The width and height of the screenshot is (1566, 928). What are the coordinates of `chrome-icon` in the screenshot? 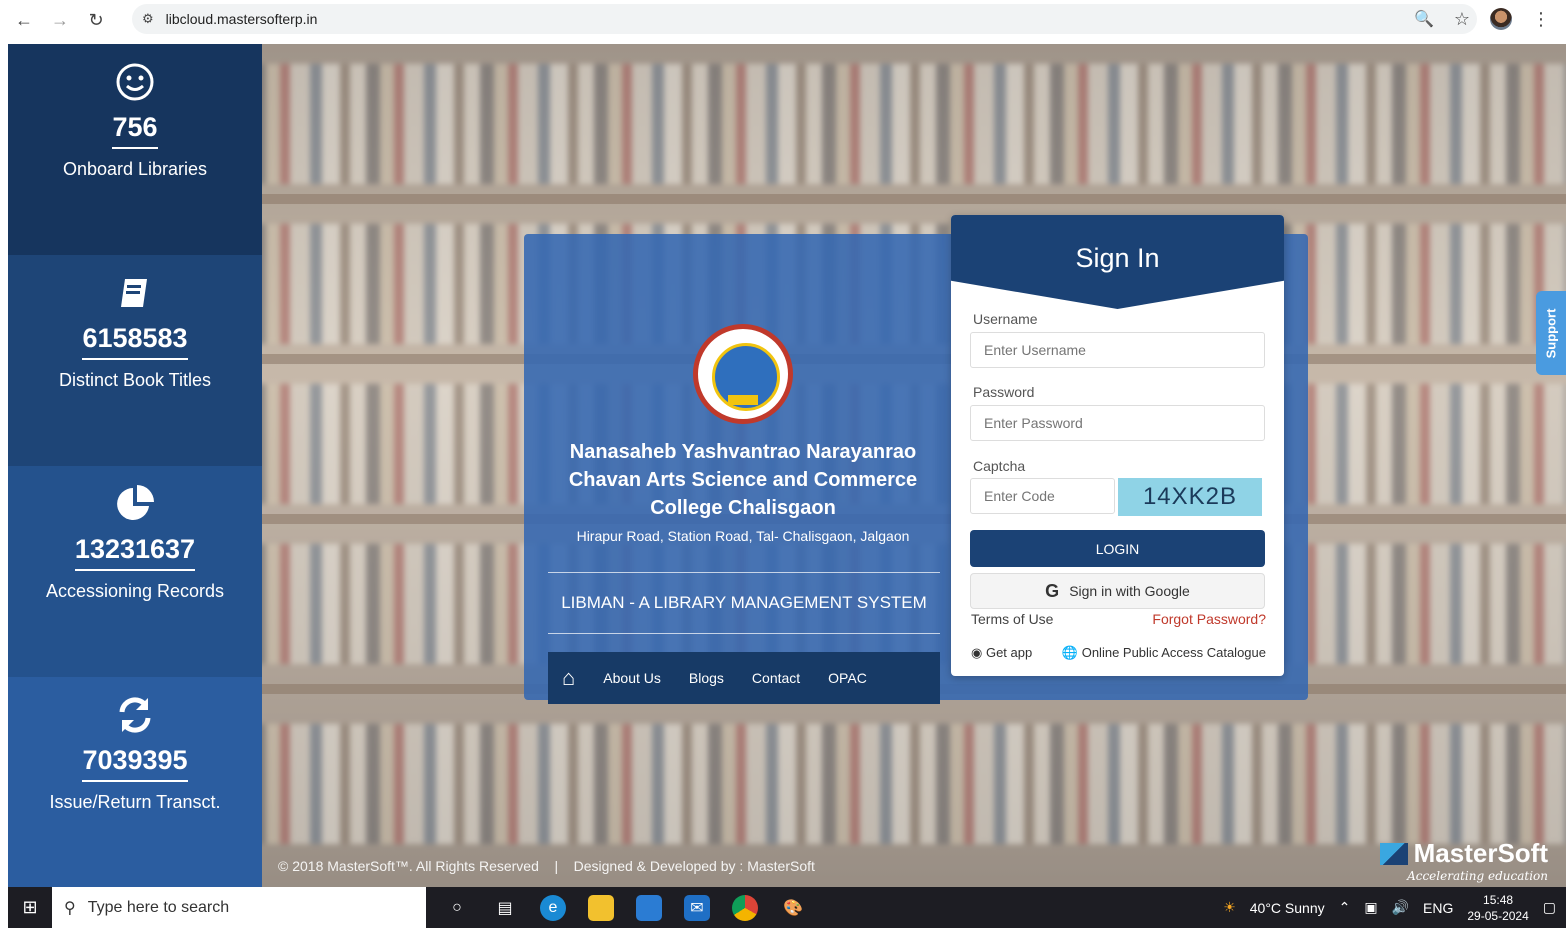 It's located at (745, 907).